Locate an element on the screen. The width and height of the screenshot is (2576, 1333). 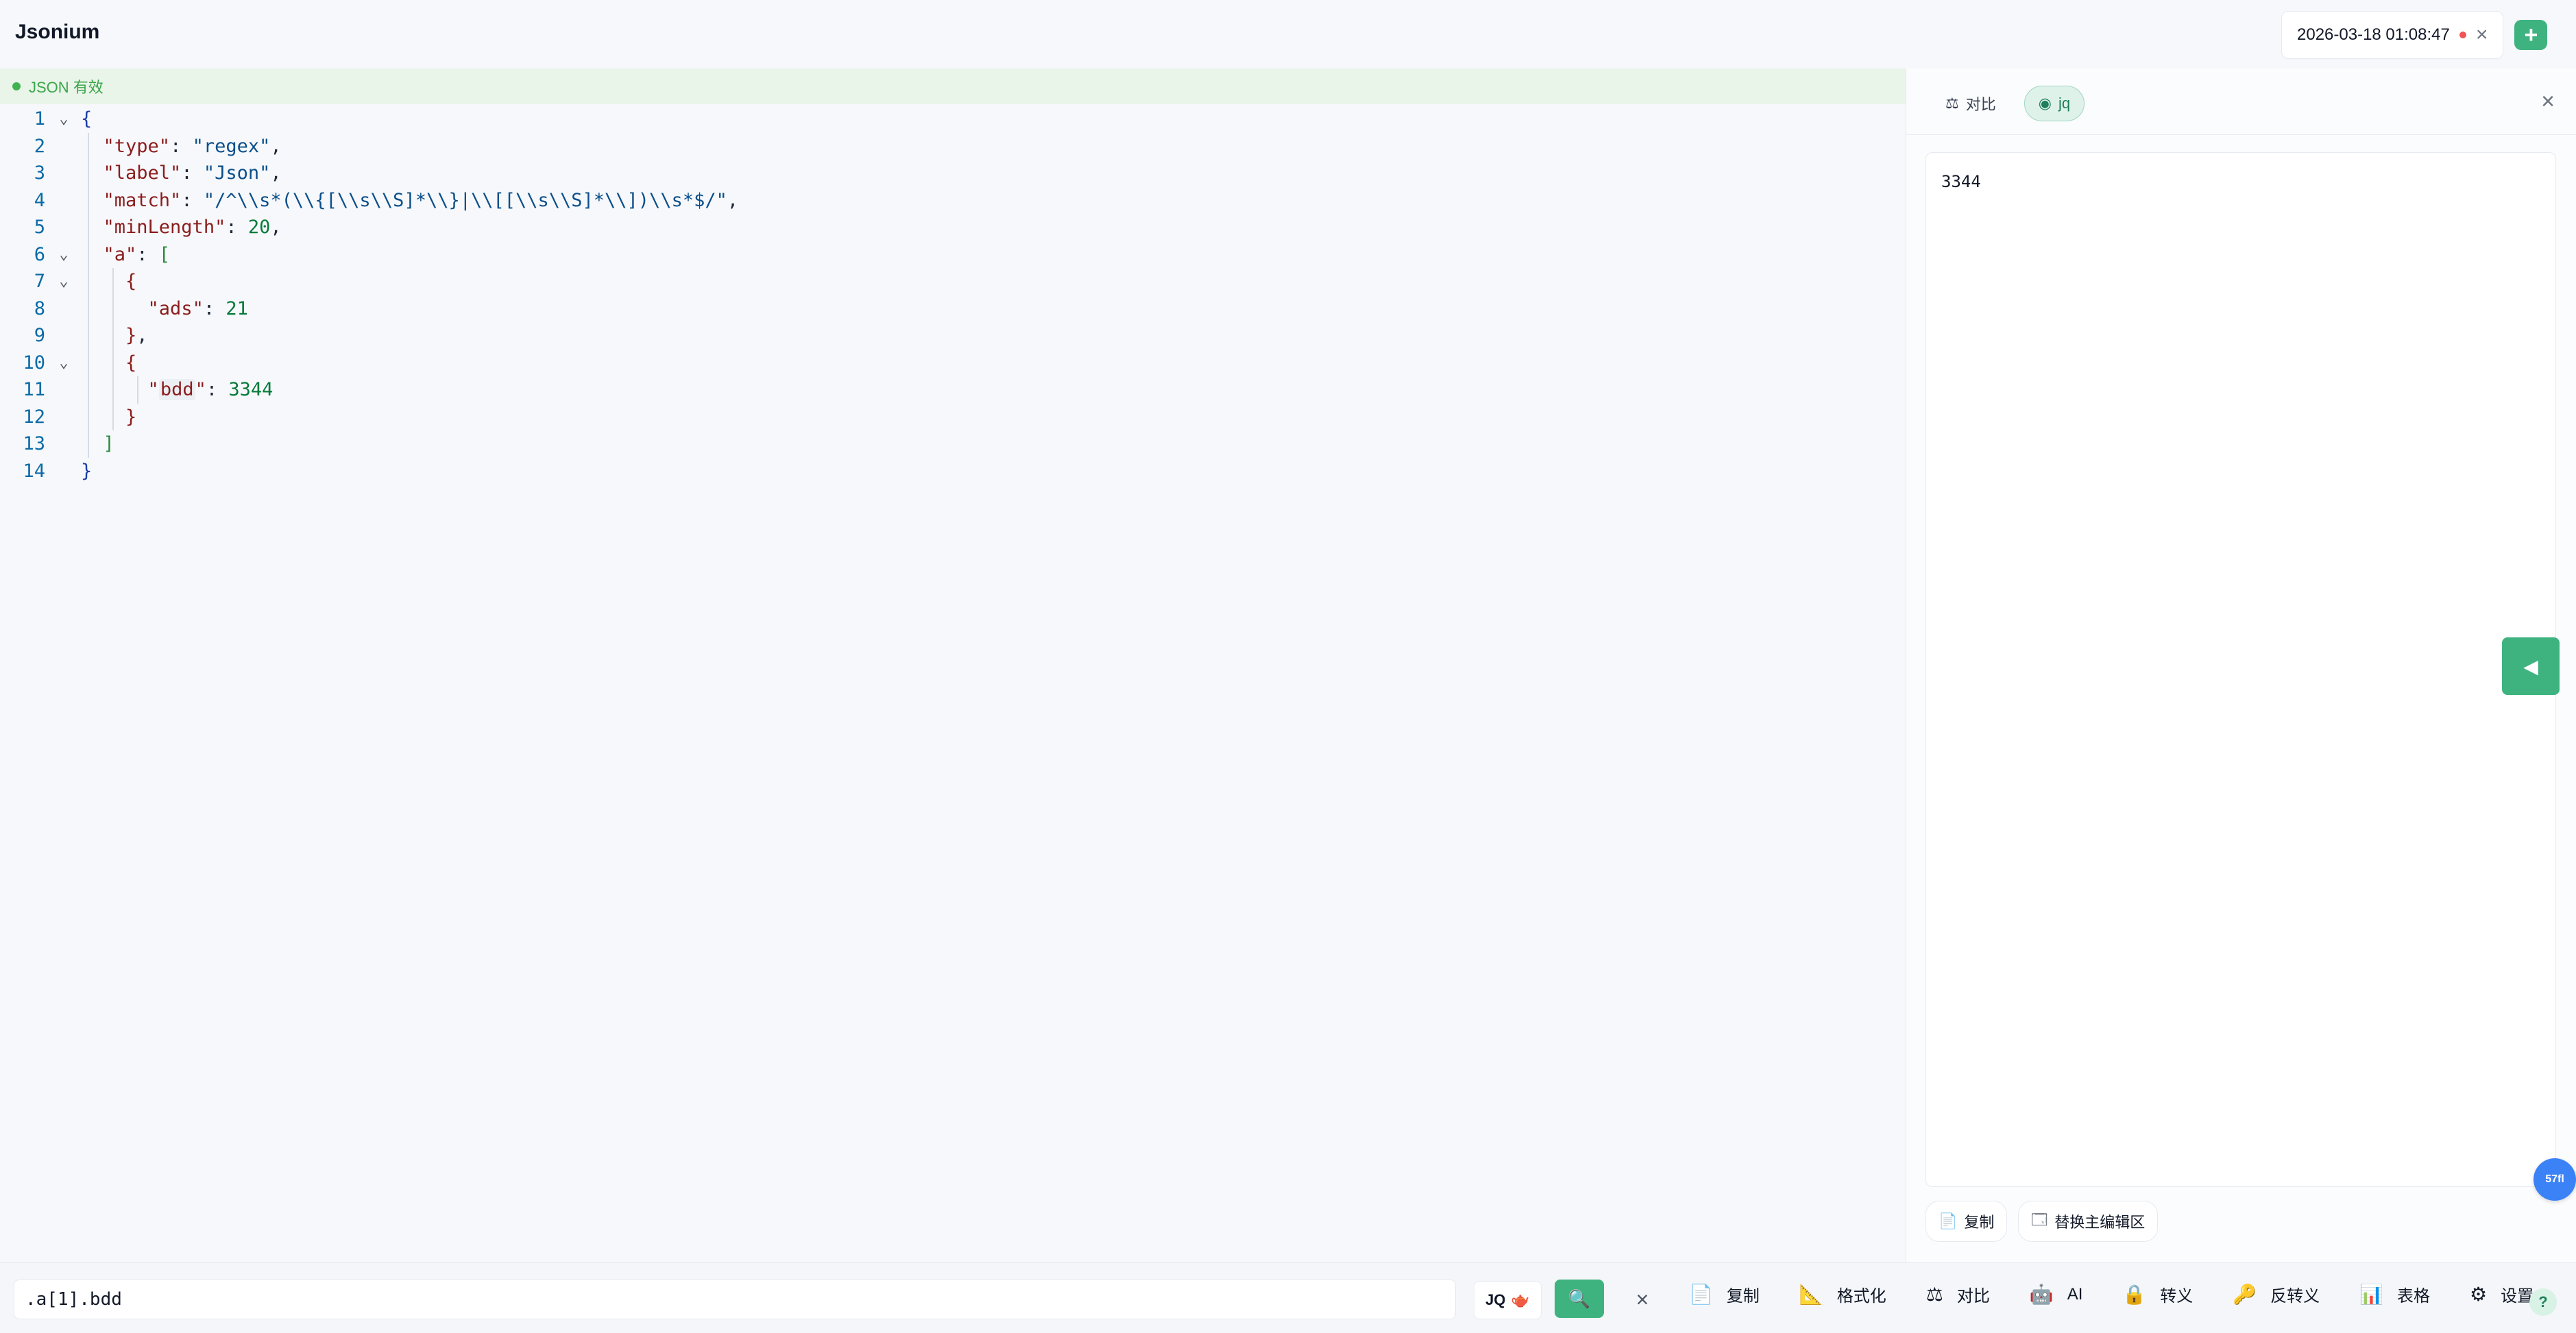
jq-output-actions: 📄 复制 🗔 替换主编辑区 is located at coordinates (2042, 1221).